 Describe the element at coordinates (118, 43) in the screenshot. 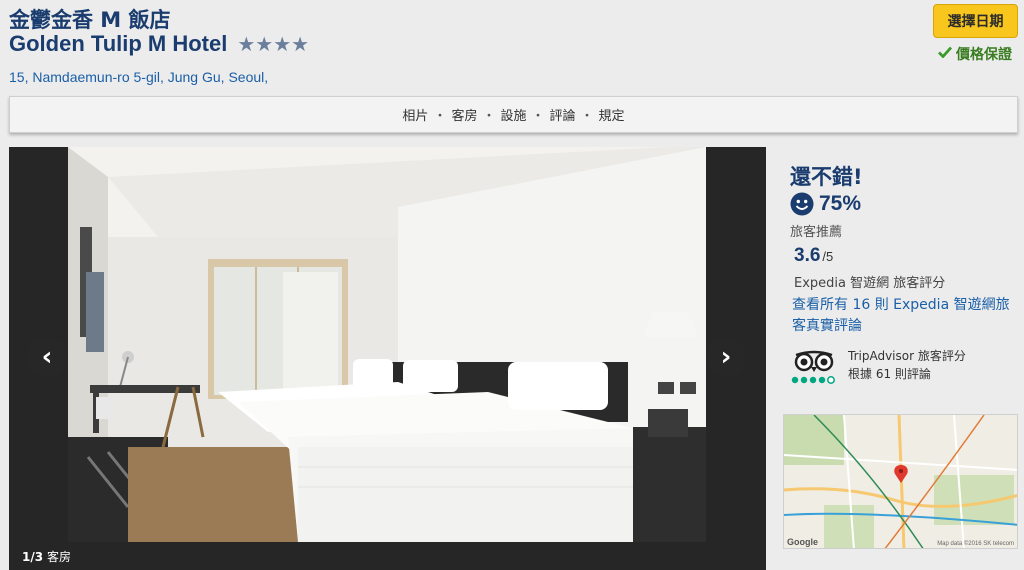

I see `hotel-name-en-text: Golden Tulip M Hotel` at that location.